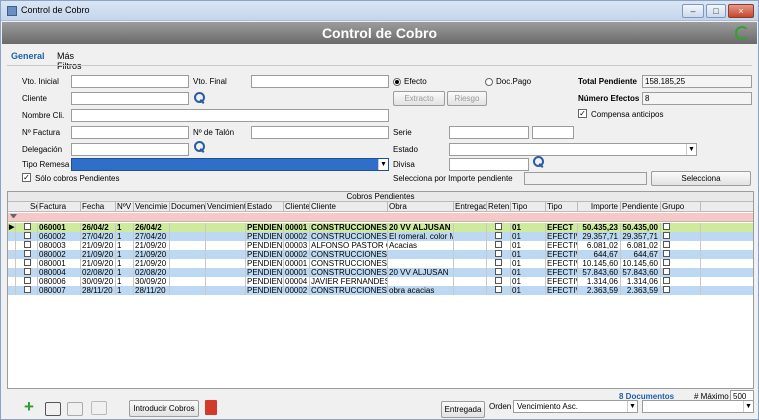 Image resolution: width=759 pixels, height=420 pixels. I want to click on cliente-input, so click(130, 98).